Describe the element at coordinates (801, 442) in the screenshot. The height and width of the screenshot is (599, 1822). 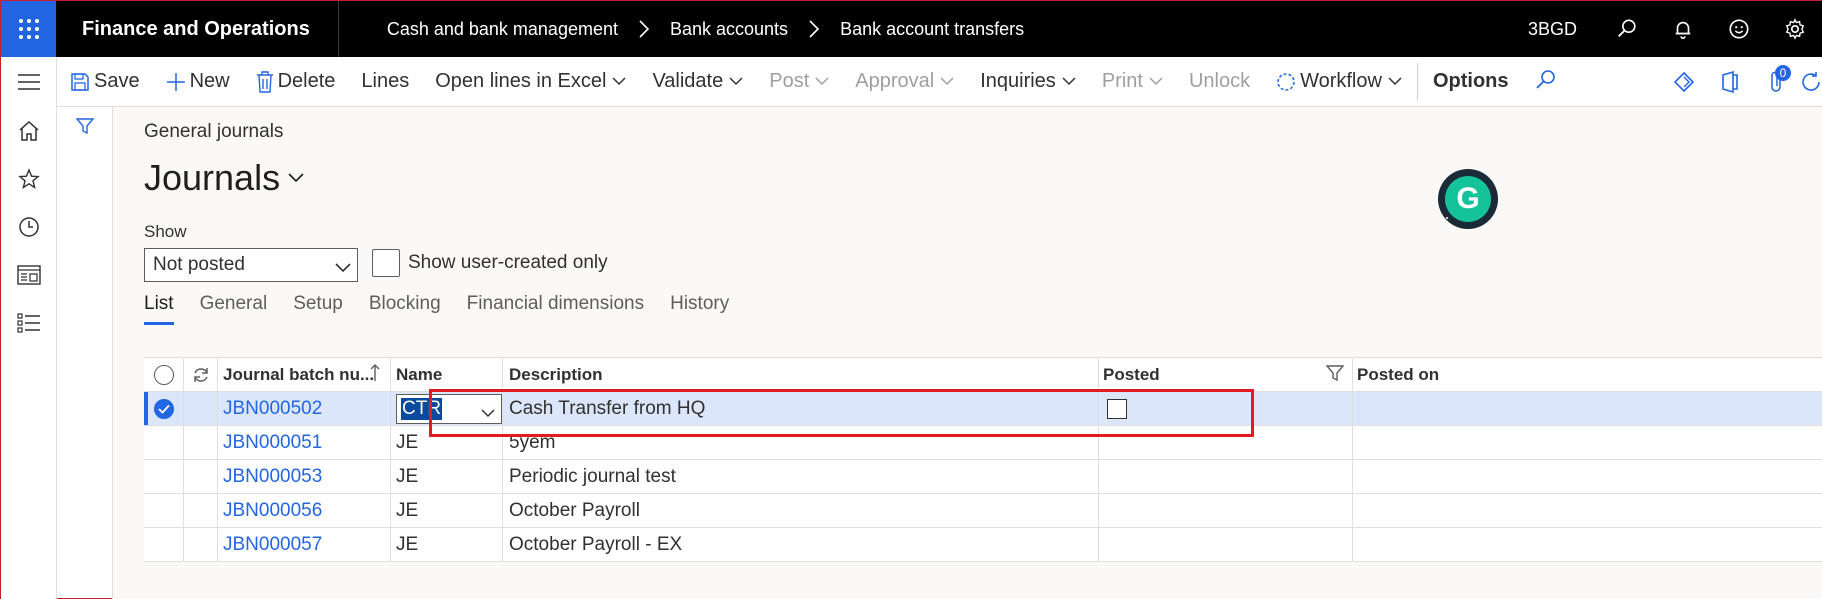
I see `description-cell: 5yem` at that location.